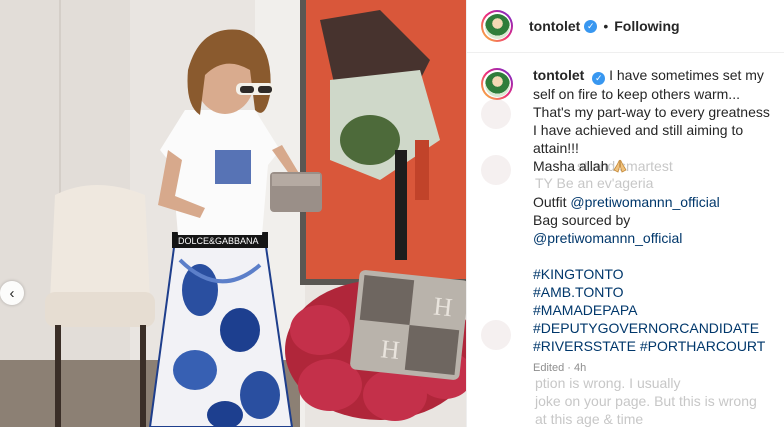  I want to click on profile-picture, so click(497, 26).